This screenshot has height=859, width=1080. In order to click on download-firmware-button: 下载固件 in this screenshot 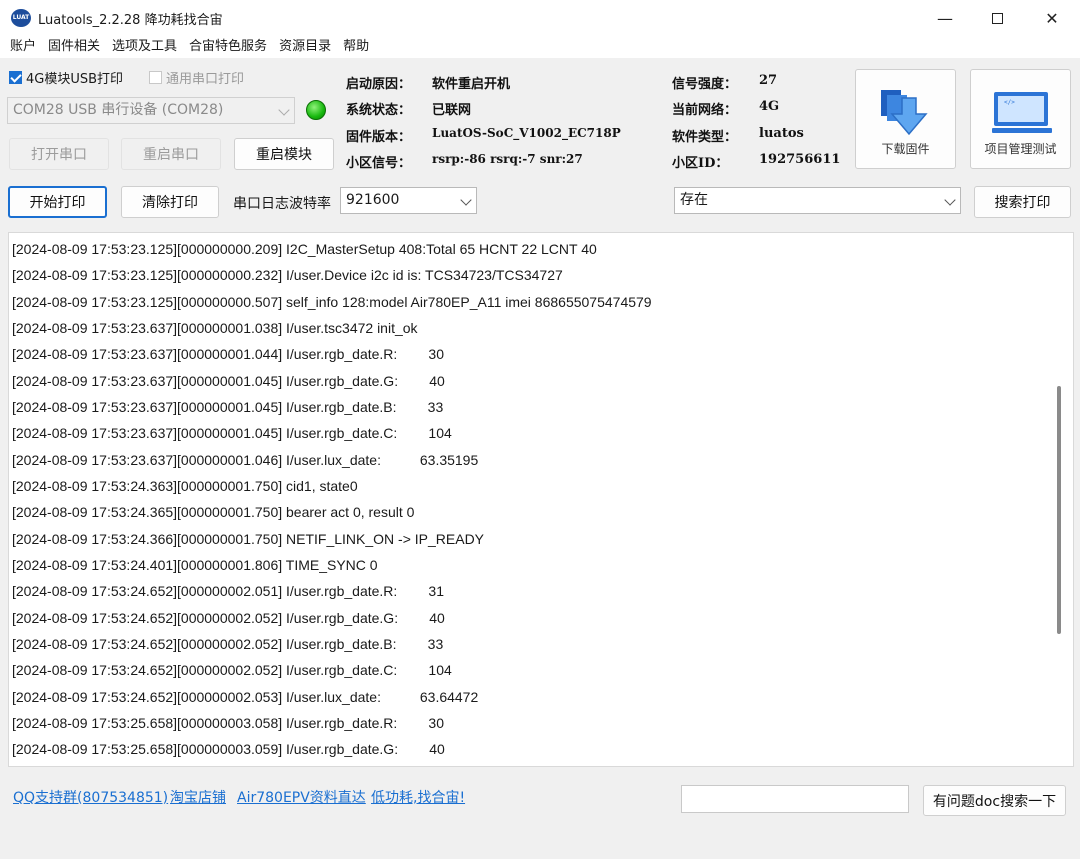, I will do `click(905, 119)`.